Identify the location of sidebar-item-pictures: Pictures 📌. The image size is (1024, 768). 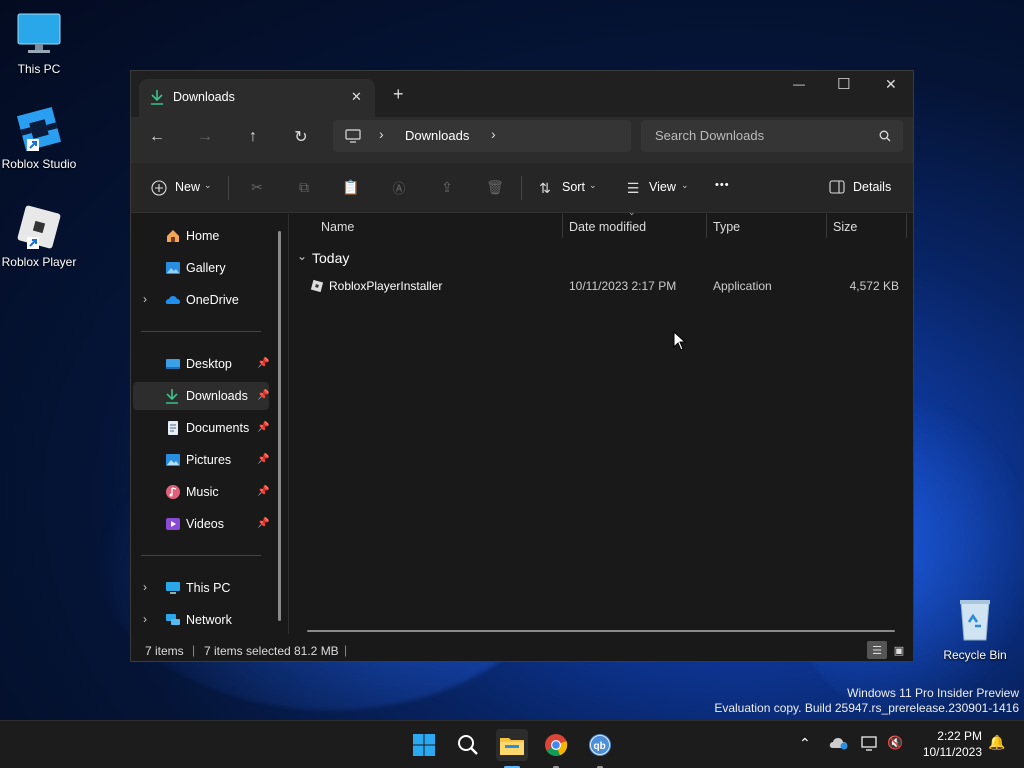
(201, 460).